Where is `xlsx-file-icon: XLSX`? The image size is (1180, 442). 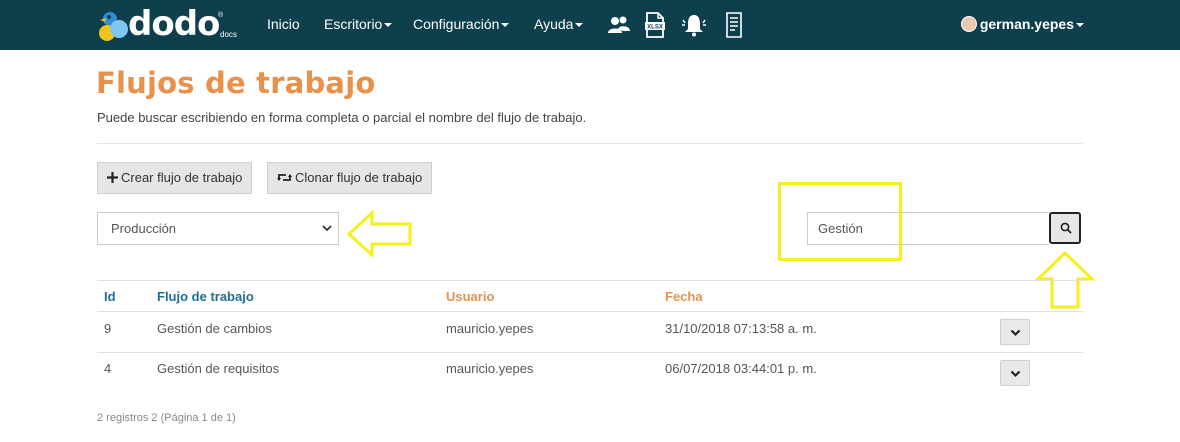
xlsx-file-icon: XLSX is located at coordinates (655, 25).